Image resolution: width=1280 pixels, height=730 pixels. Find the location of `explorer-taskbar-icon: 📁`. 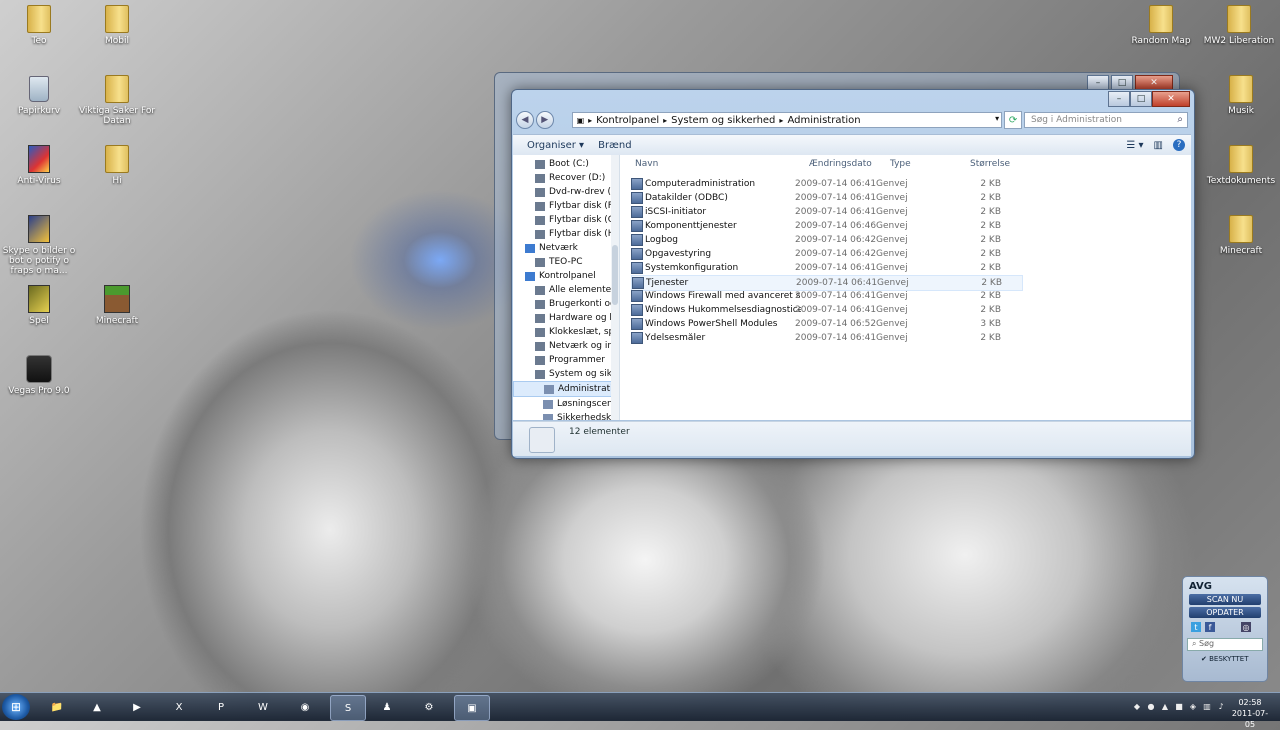

explorer-taskbar-icon: 📁 is located at coordinates (57, 707).